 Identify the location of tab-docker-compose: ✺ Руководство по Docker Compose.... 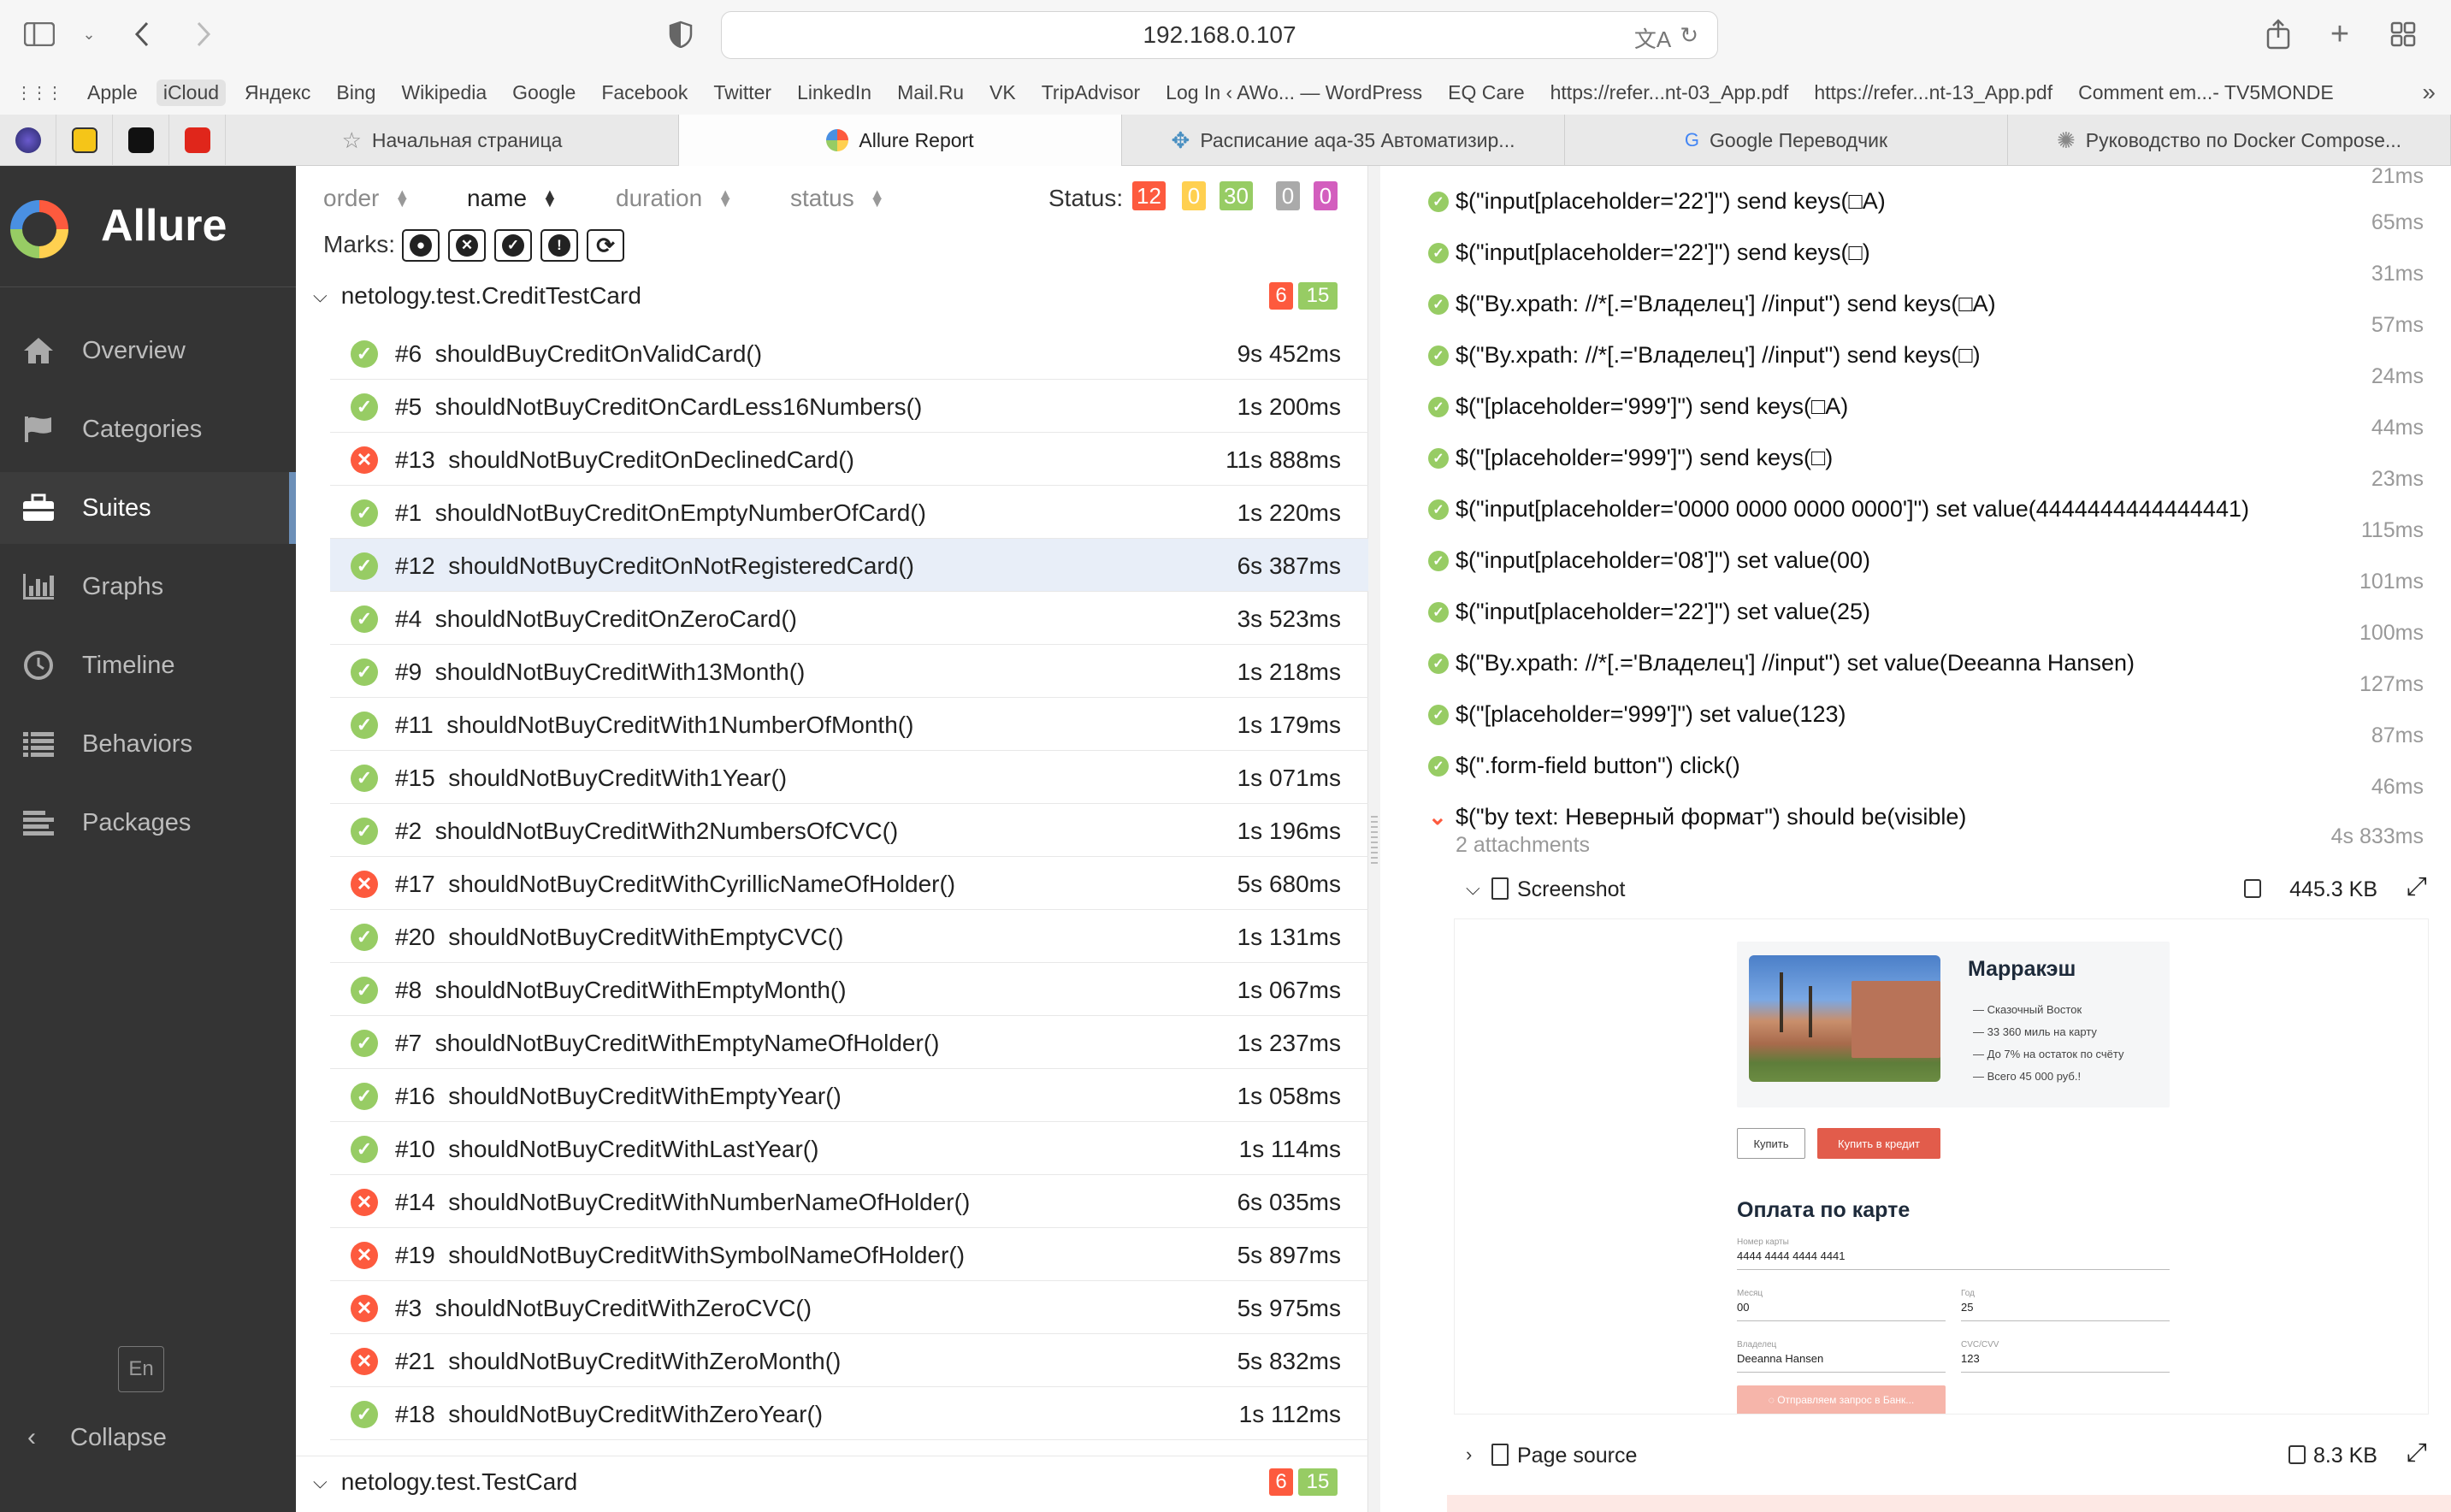
(2229, 140).